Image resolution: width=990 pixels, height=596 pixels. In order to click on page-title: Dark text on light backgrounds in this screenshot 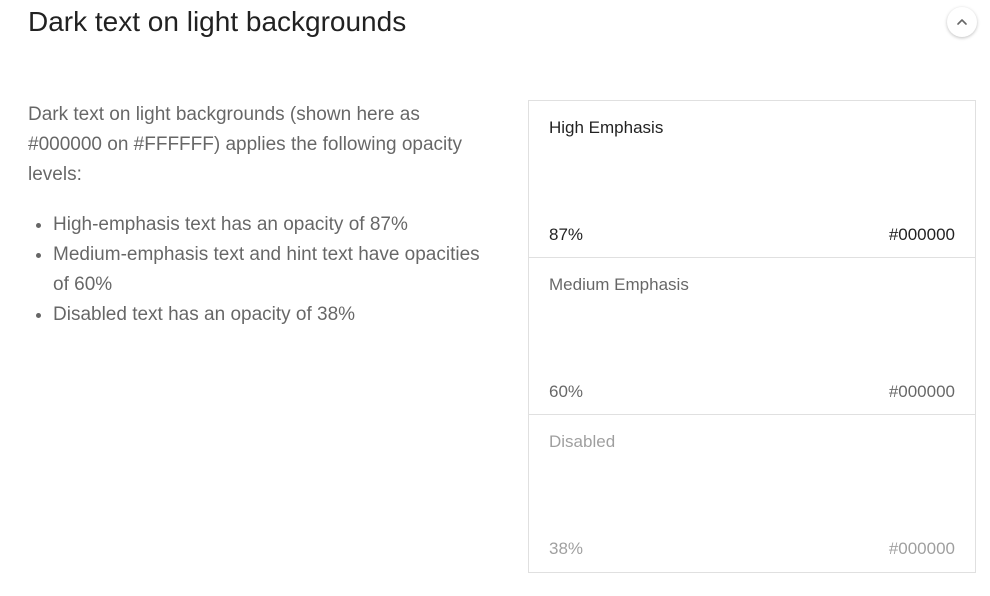, I will do `click(217, 21)`.